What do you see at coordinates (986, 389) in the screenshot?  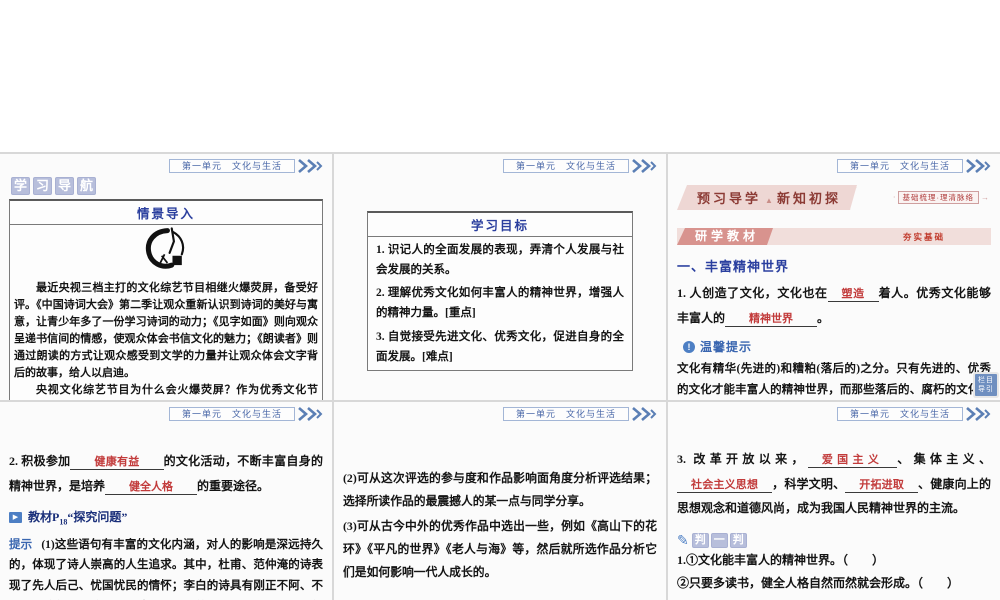 I see `column-nav-line: 导引` at bounding box center [986, 389].